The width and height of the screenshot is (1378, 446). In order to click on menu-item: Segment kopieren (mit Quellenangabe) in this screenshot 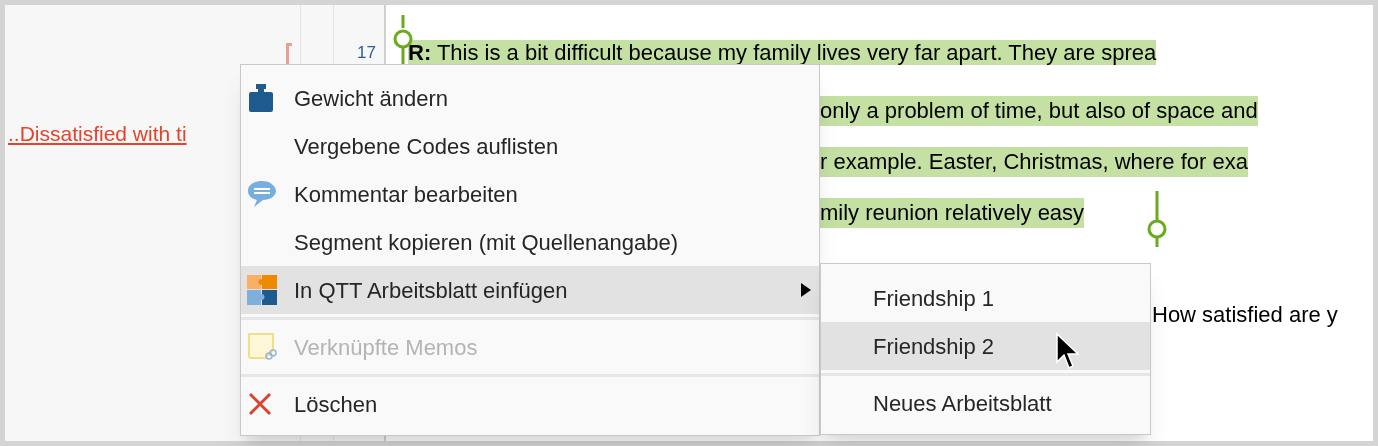, I will do `click(530, 242)`.